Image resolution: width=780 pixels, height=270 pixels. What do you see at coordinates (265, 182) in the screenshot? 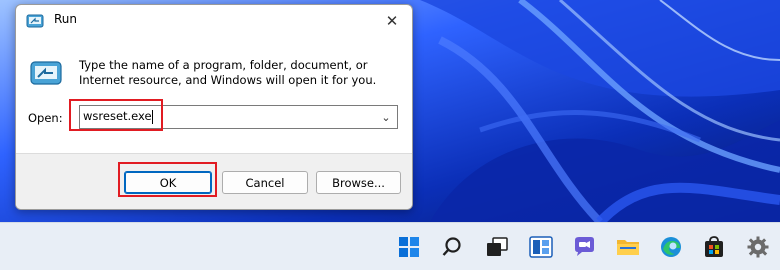
I see `cancel-button: Cancel` at bounding box center [265, 182].